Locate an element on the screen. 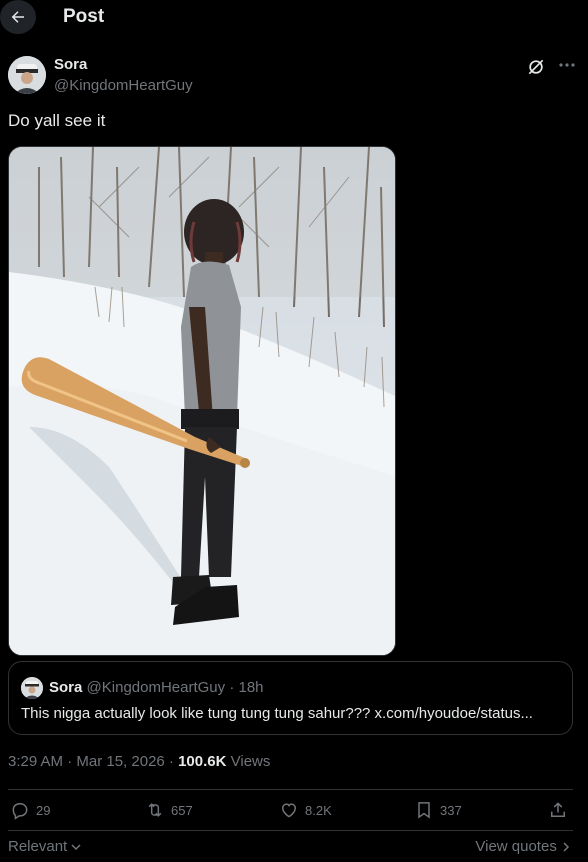 This screenshot has height=862, width=588. quote-meta: @KingdomHeartGuy · 18h is located at coordinates (175, 687).